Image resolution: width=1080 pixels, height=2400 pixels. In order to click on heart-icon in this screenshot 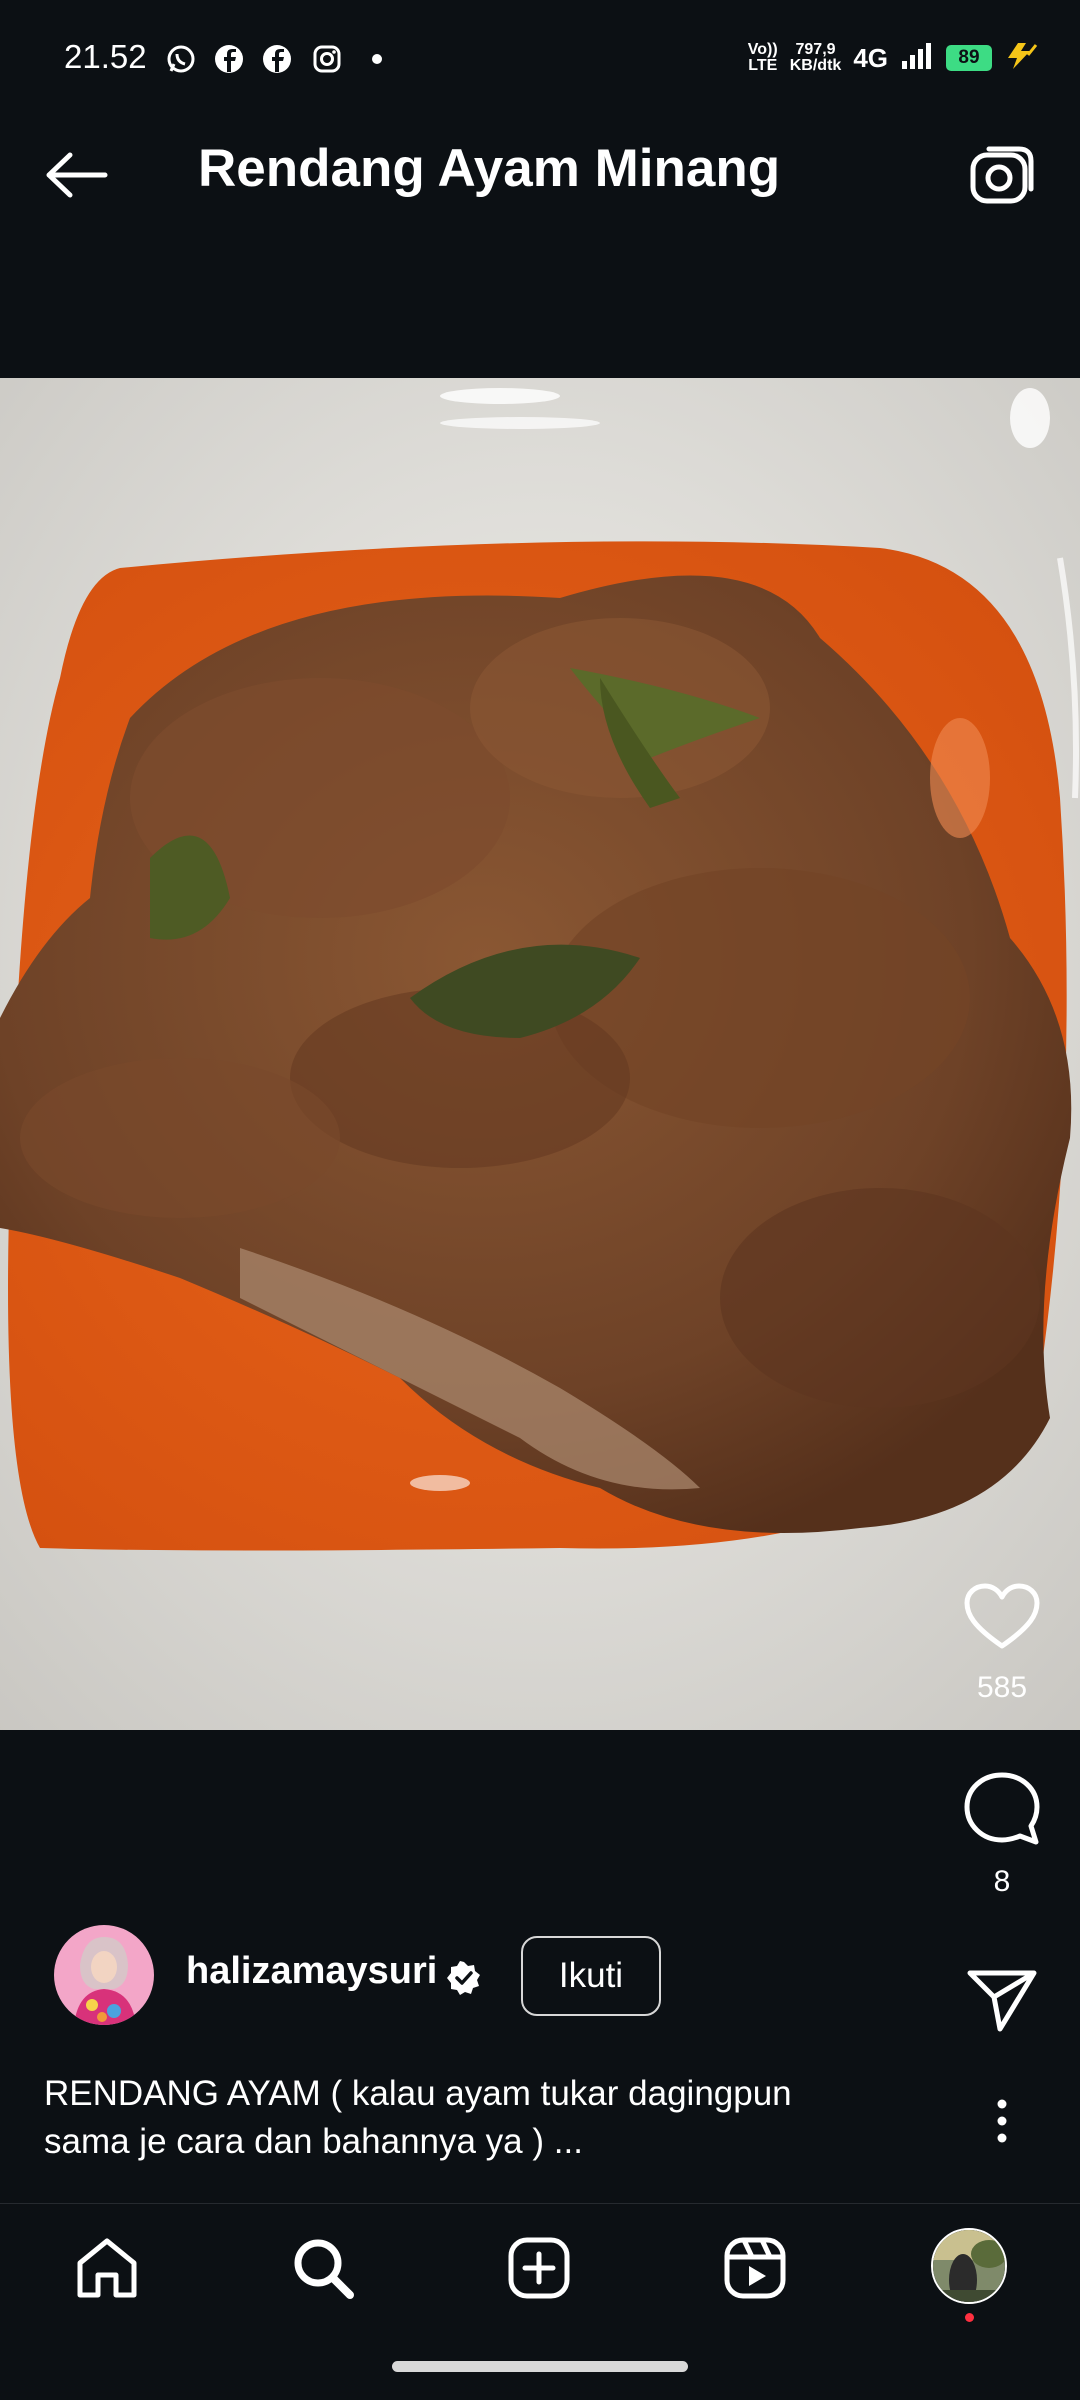, I will do `click(1002, 1616)`.